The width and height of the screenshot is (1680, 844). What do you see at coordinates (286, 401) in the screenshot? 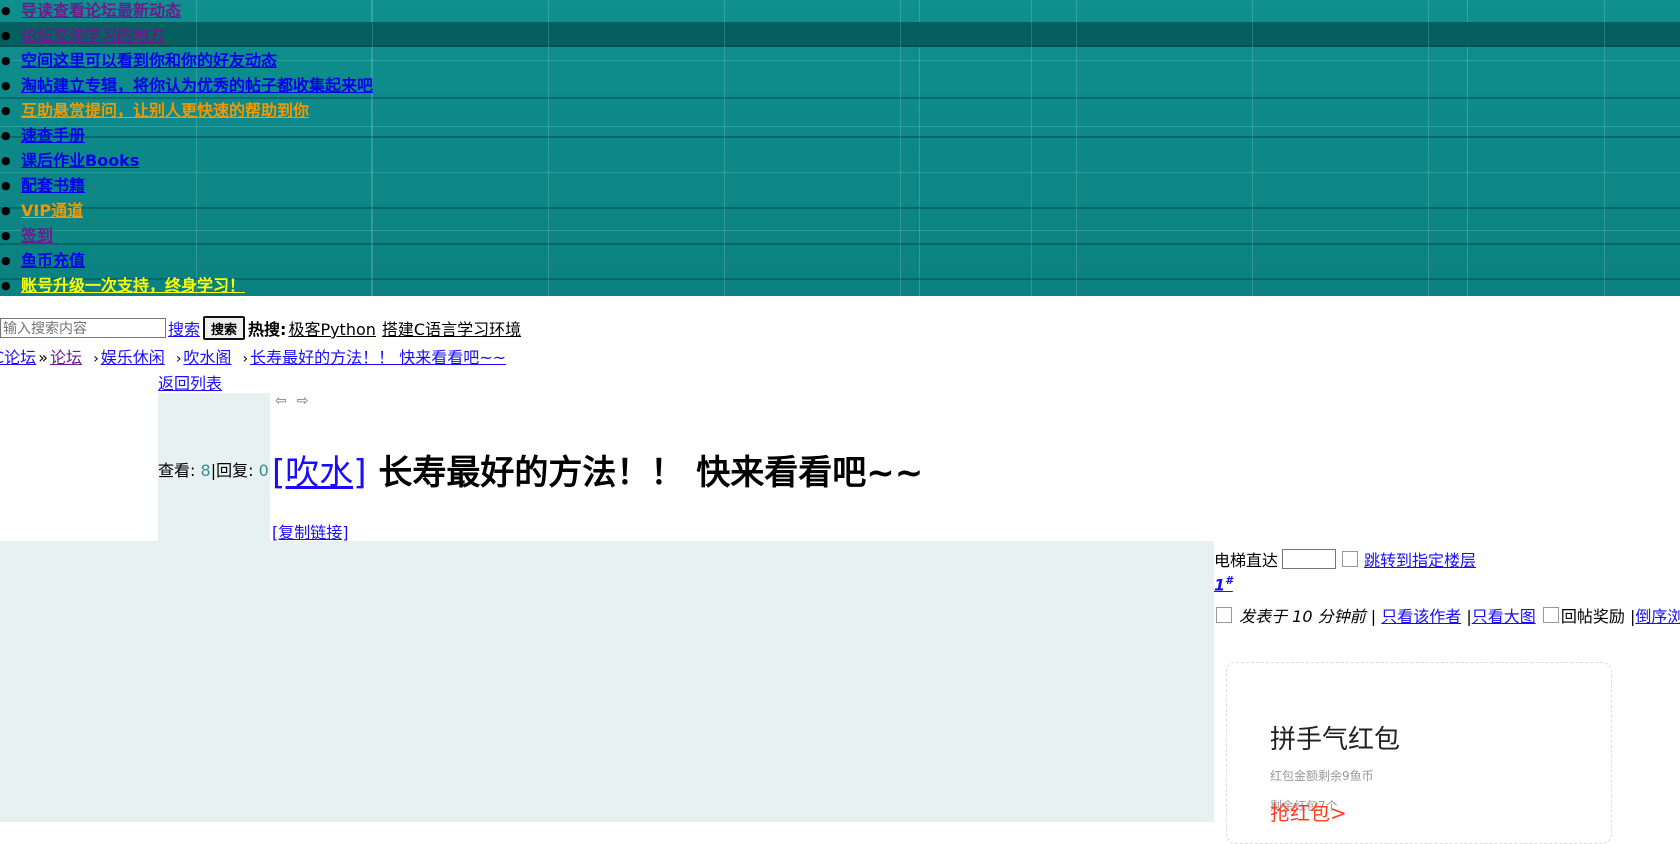
I see `prev-thread-icon: ⇦` at bounding box center [286, 401].